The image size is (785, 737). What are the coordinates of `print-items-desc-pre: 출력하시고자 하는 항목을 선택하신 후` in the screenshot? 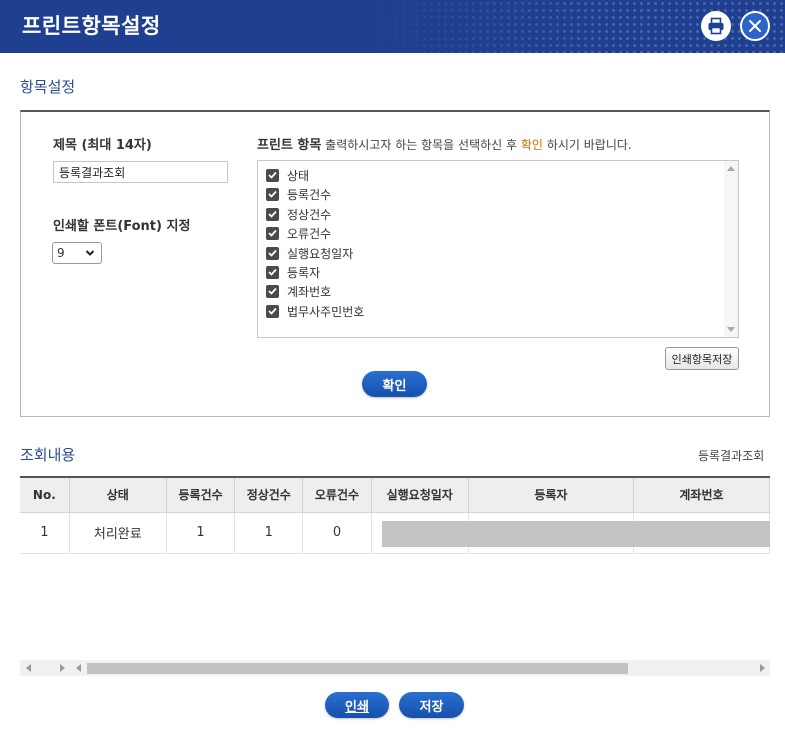 It's located at (421, 145).